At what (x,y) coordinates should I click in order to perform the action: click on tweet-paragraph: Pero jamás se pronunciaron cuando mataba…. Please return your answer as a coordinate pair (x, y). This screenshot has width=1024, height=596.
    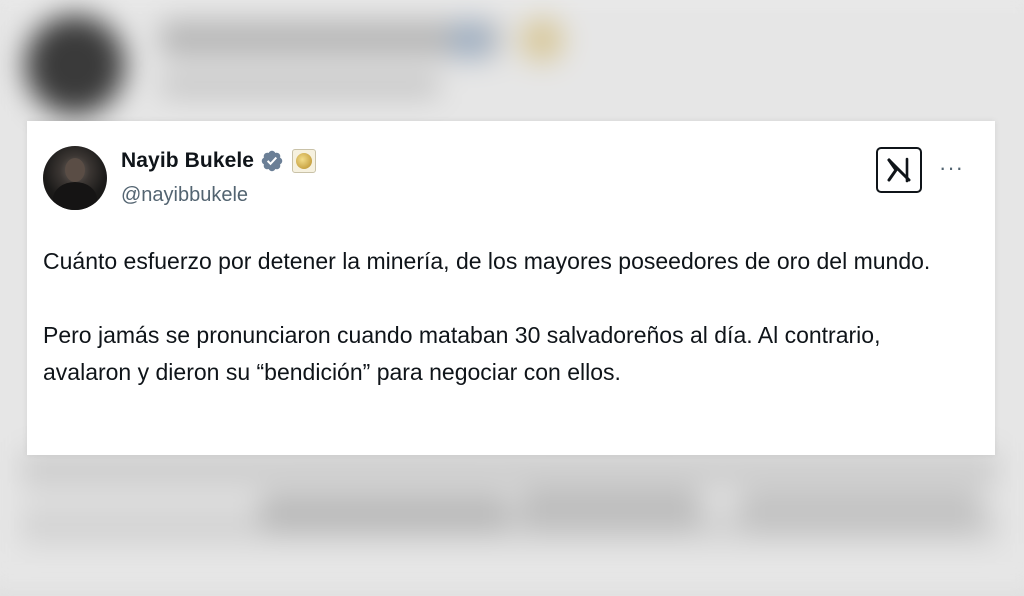
    Looking at the image, I should click on (462, 353).